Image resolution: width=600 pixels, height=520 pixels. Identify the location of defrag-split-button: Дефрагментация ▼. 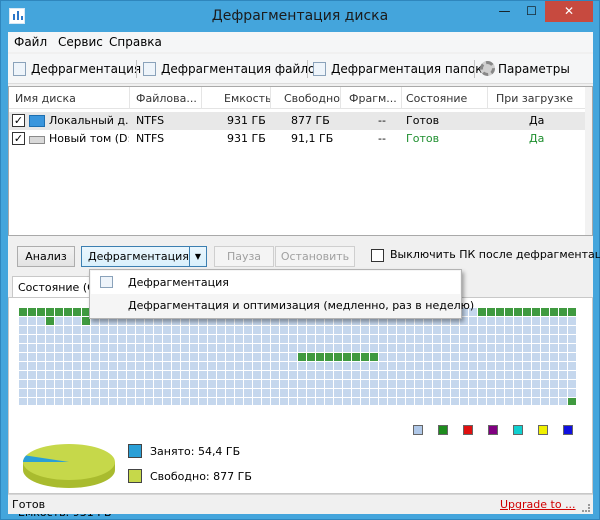
(144, 256).